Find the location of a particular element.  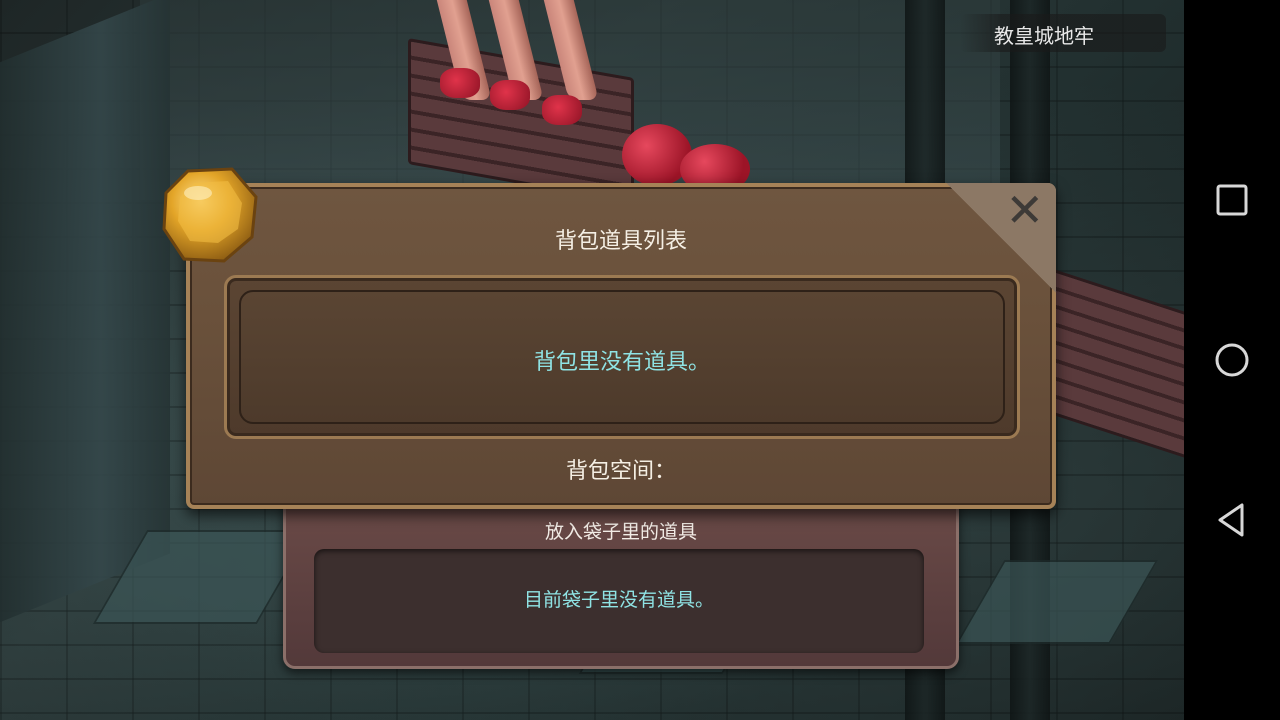

bag-panel-title: 放入袋子里的道具 is located at coordinates (620, 532).